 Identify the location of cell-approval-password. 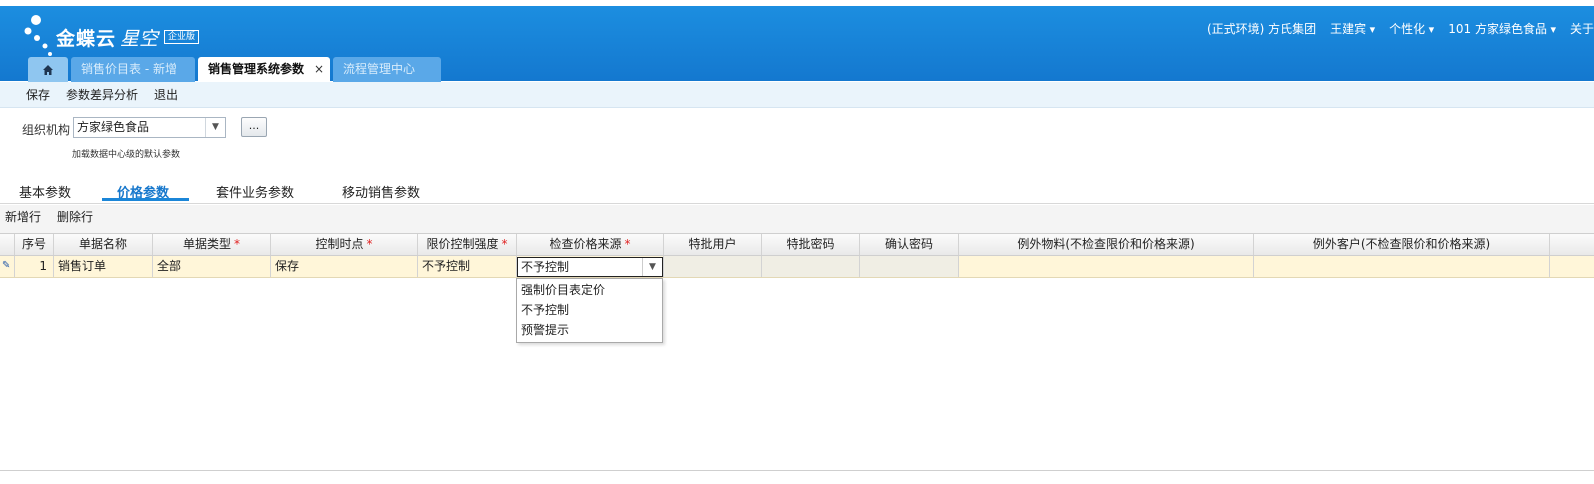
(811, 266).